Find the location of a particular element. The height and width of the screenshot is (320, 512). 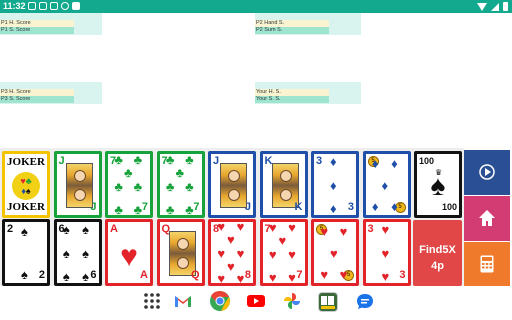

wifi-icon is located at coordinates (482, 6).